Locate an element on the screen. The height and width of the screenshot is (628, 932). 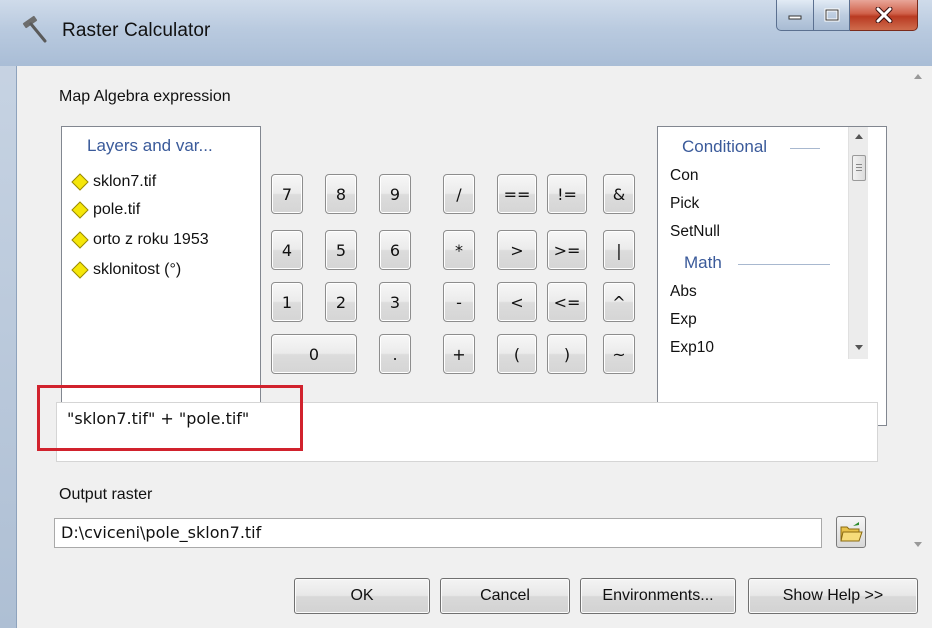
scroll-thumb is located at coordinates (859, 168).